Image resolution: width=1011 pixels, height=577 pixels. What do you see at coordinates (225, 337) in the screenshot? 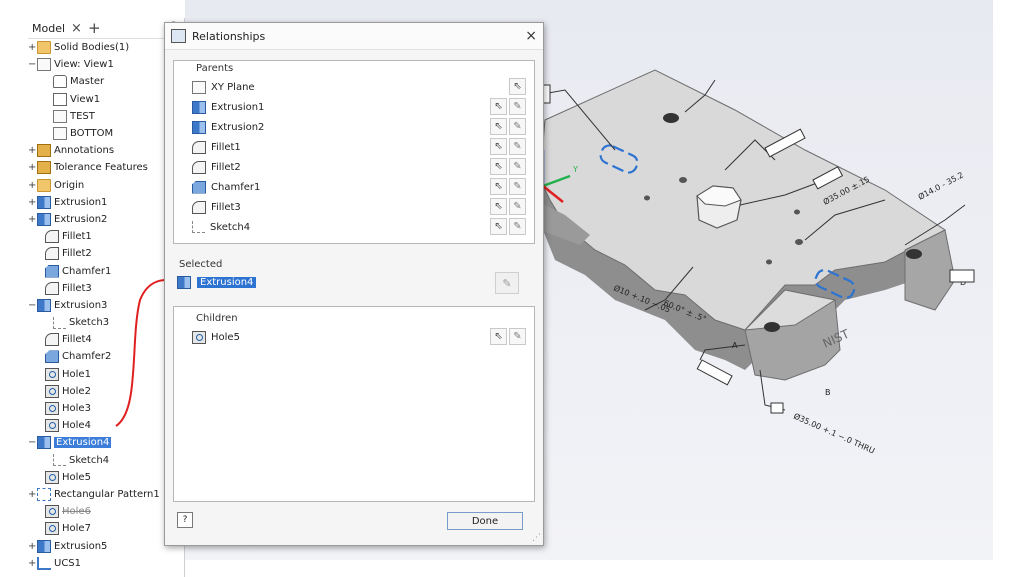
I see `row-label: Hole5` at bounding box center [225, 337].